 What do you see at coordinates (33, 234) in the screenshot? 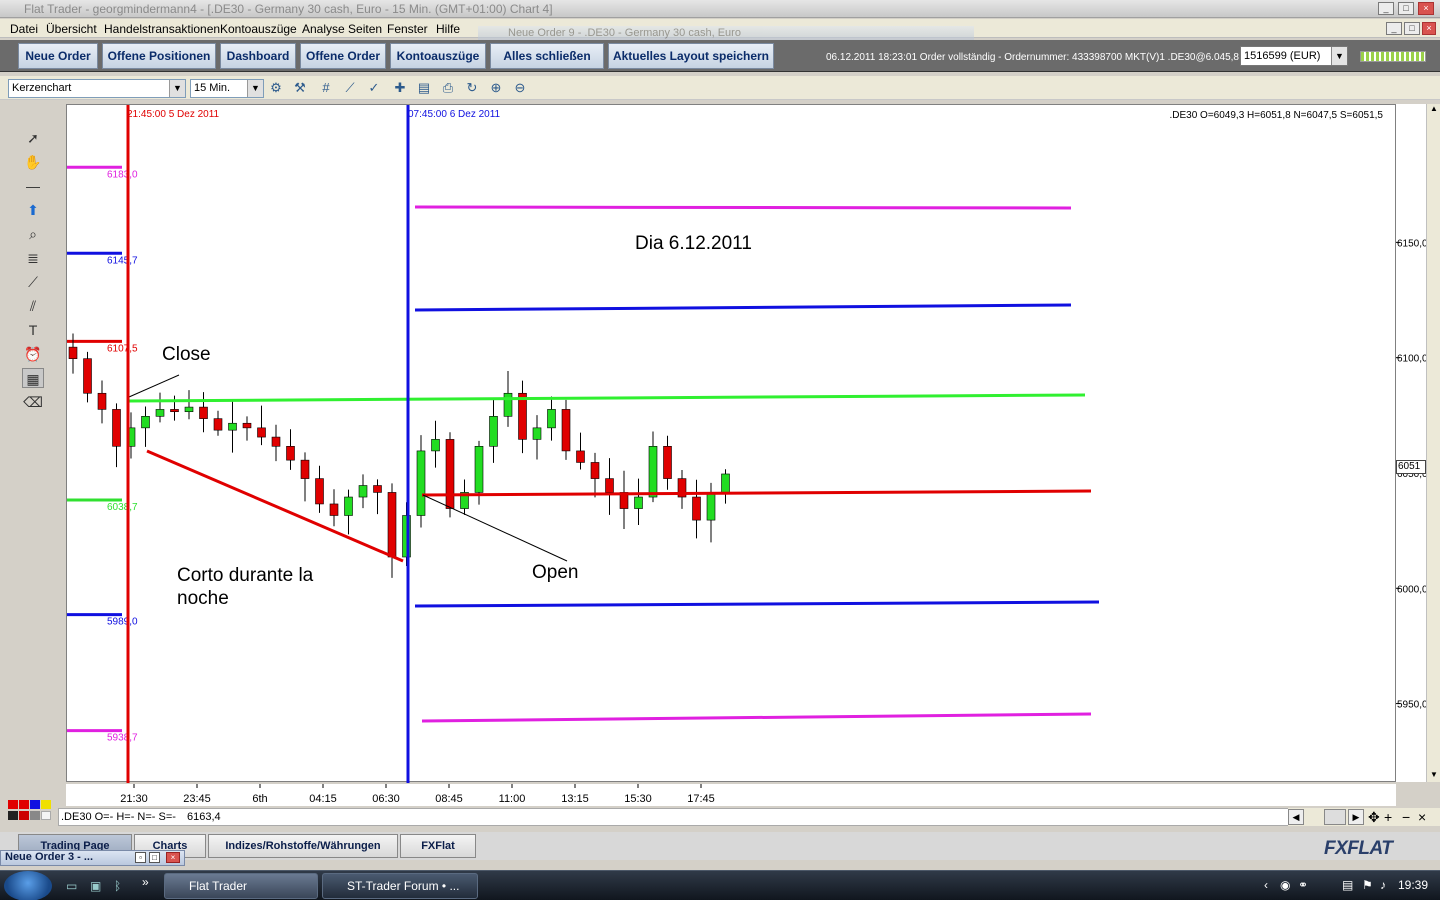
I see `magnifier-icon: ⌕` at bounding box center [33, 234].